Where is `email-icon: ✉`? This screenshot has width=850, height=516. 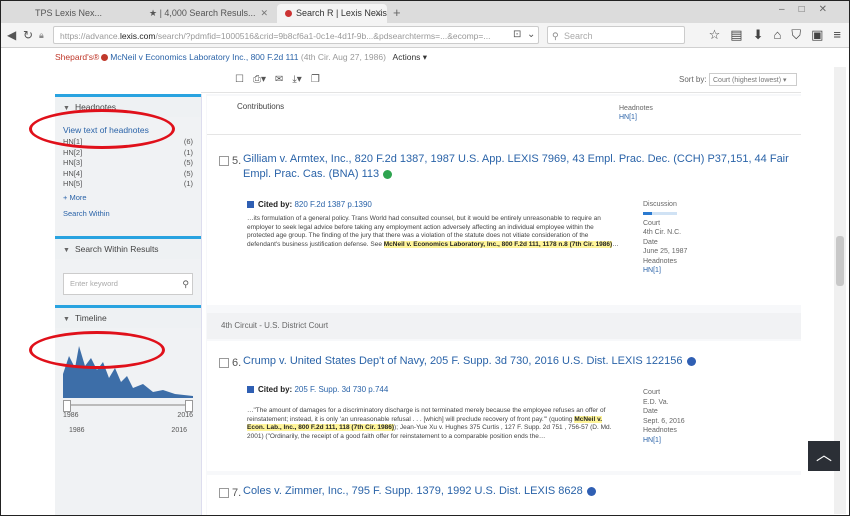
email-icon: ✉ is located at coordinates (279, 79).